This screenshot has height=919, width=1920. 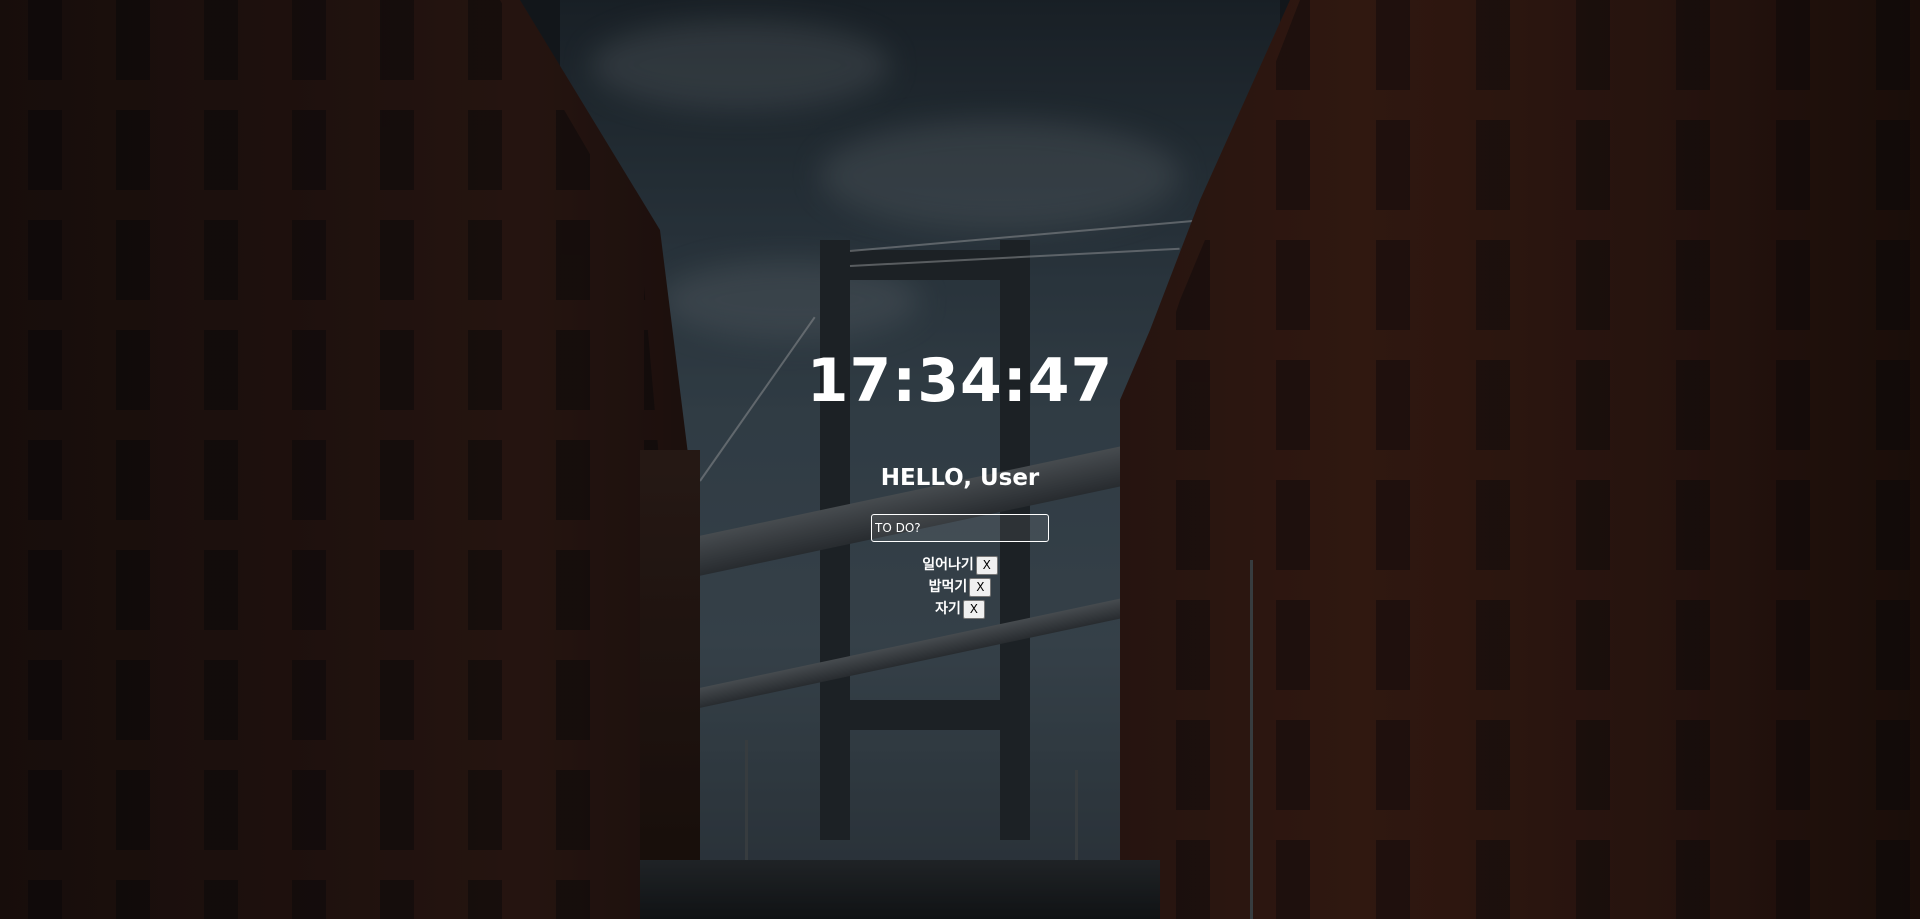 I want to click on todo-item: 일어나기 X, so click(x=960, y=565).